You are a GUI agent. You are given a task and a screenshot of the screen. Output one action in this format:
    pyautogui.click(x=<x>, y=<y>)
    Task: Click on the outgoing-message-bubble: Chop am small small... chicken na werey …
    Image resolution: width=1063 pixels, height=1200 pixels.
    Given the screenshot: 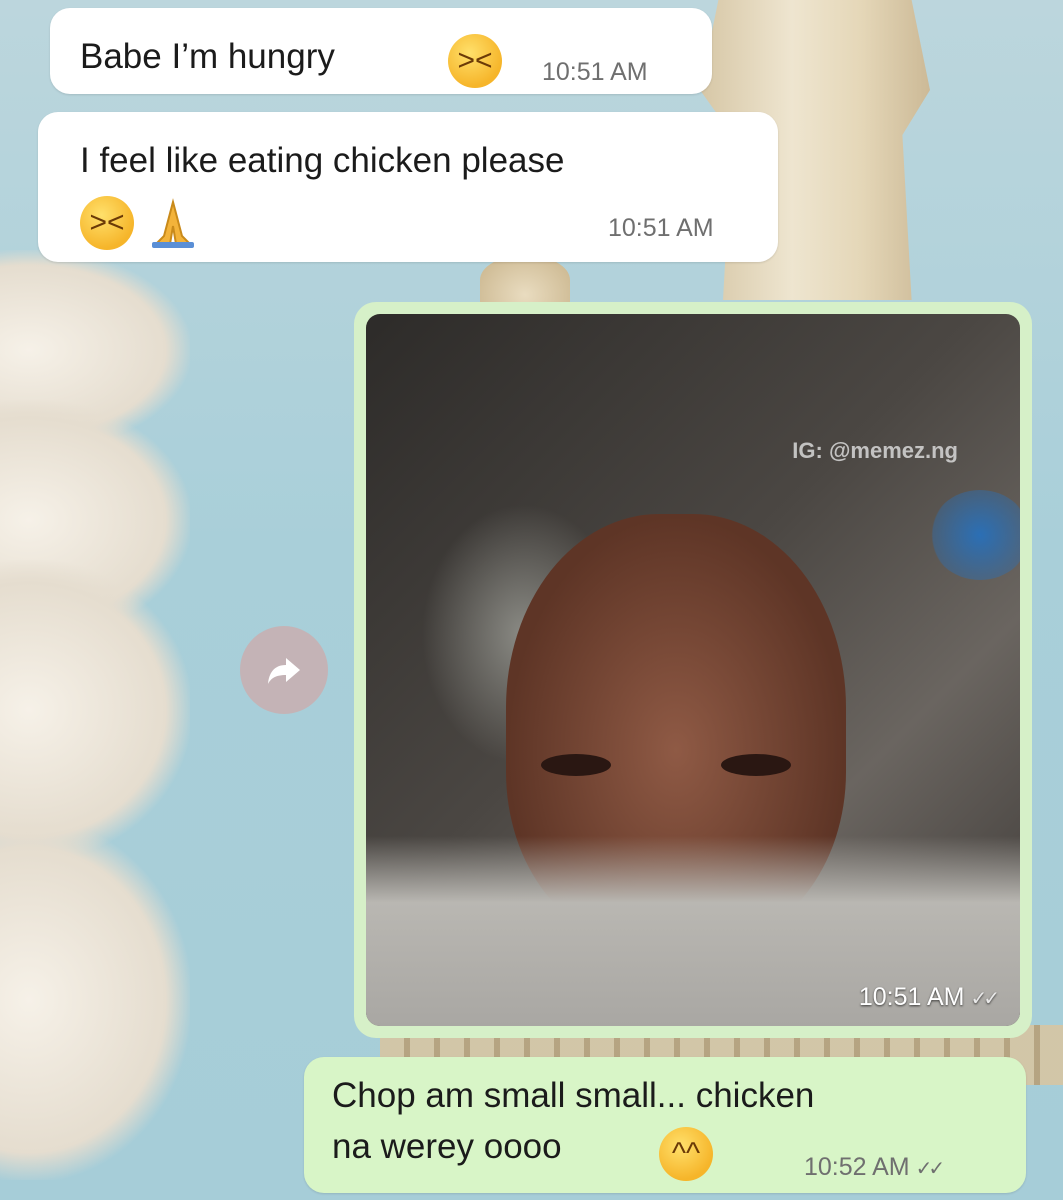 What is the action you would take?
    pyautogui.click(x=665, y=1125)
    